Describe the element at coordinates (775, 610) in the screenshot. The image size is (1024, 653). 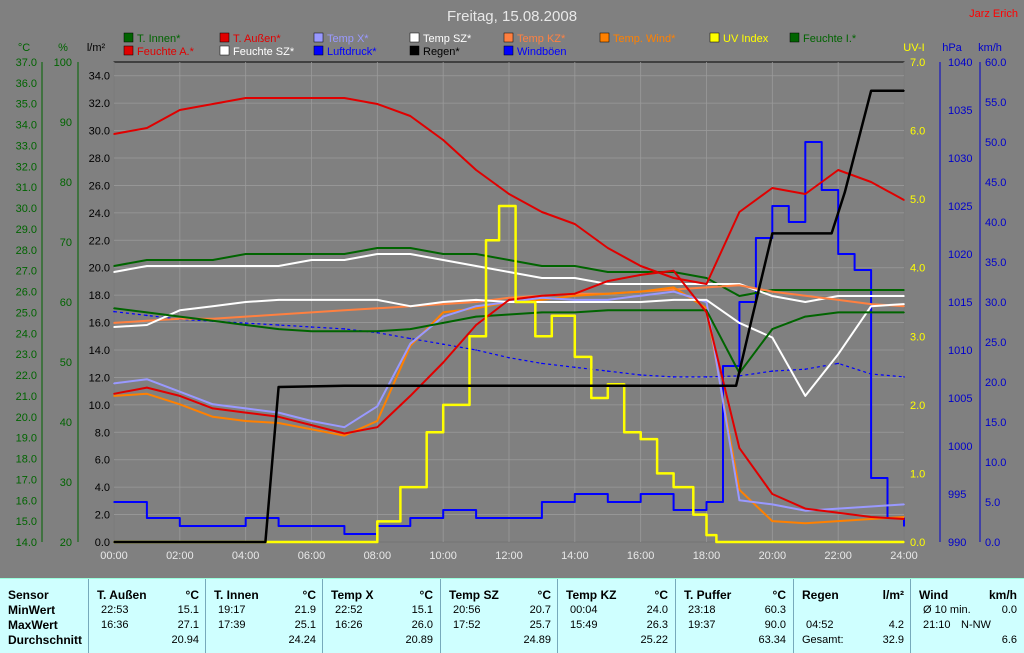
I see `summary-min-value: 60.3` at that location.